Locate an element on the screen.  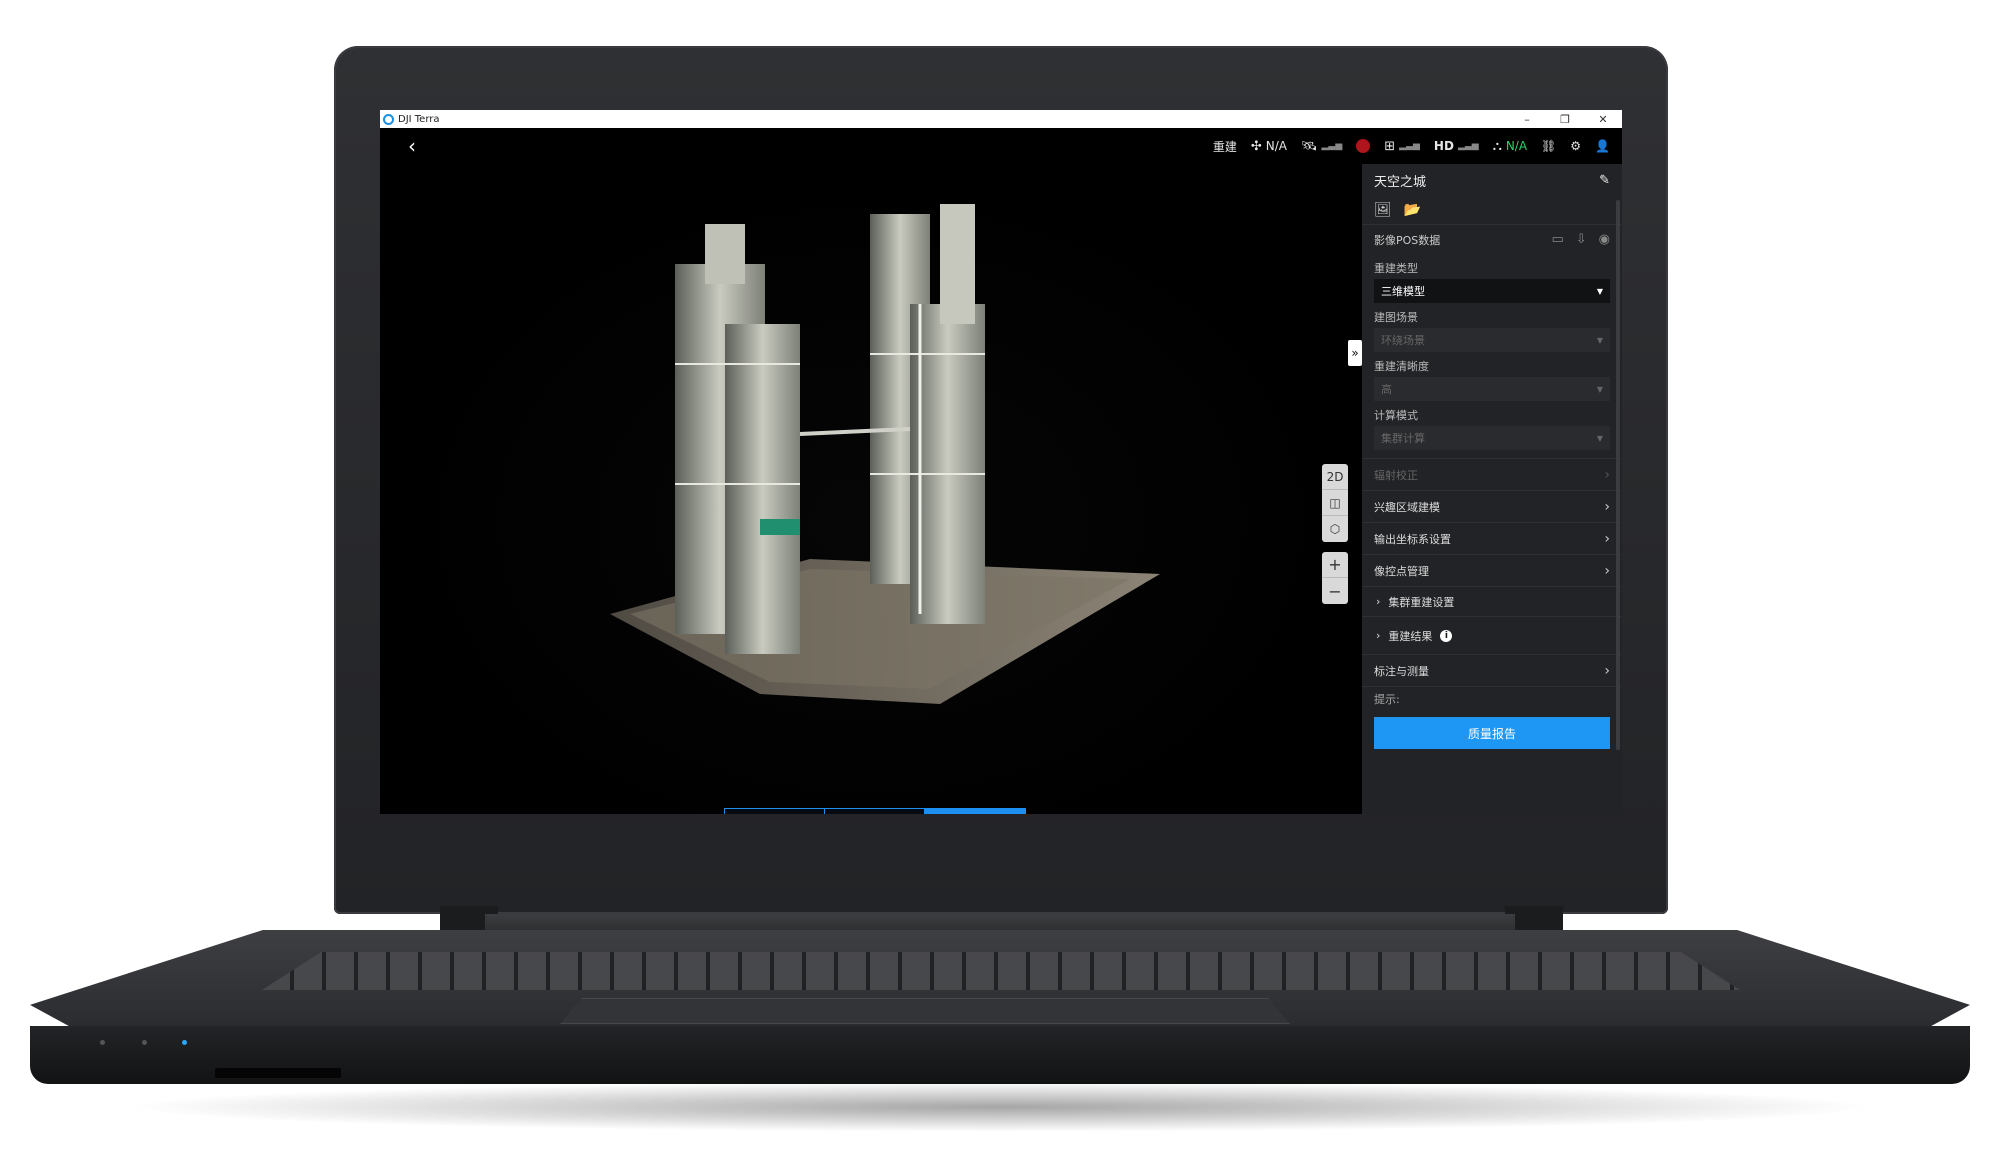
reconstruction-type-select: 三维模型 ▼ is located at coordinates (1492, 291).